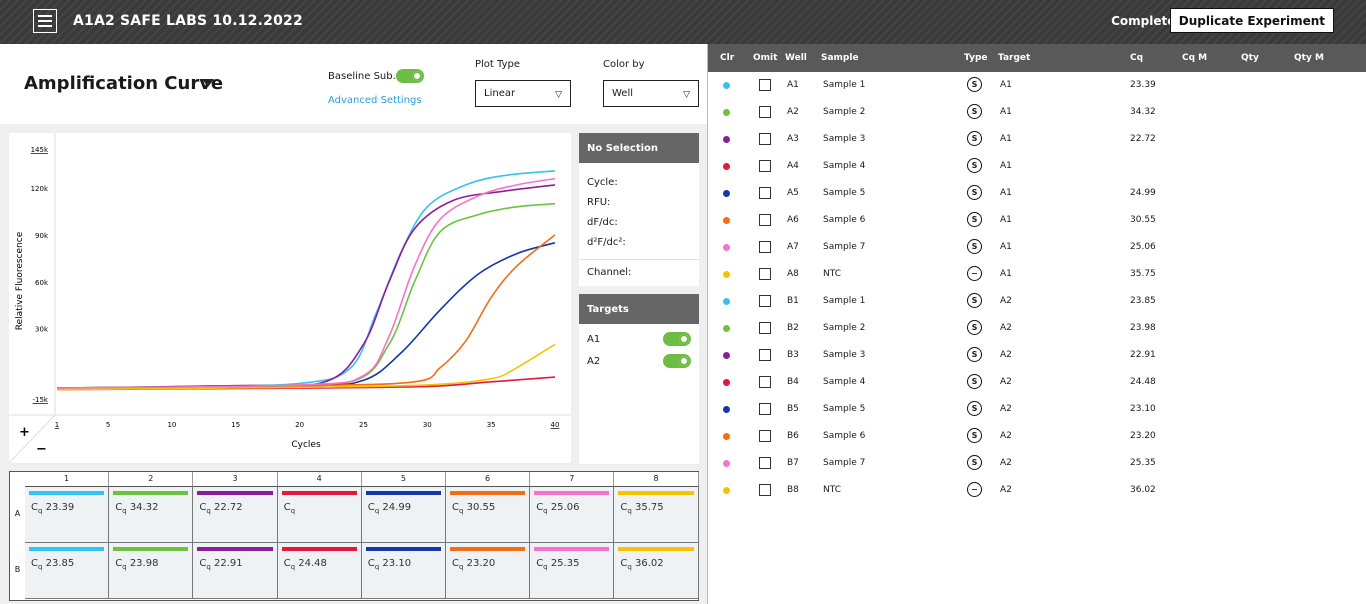 This screenshot has height=604, width=1366. What do you see at coordinates (45, 21) in the screenshot?
I see `menu-icon` at bounding box center [45, 21].